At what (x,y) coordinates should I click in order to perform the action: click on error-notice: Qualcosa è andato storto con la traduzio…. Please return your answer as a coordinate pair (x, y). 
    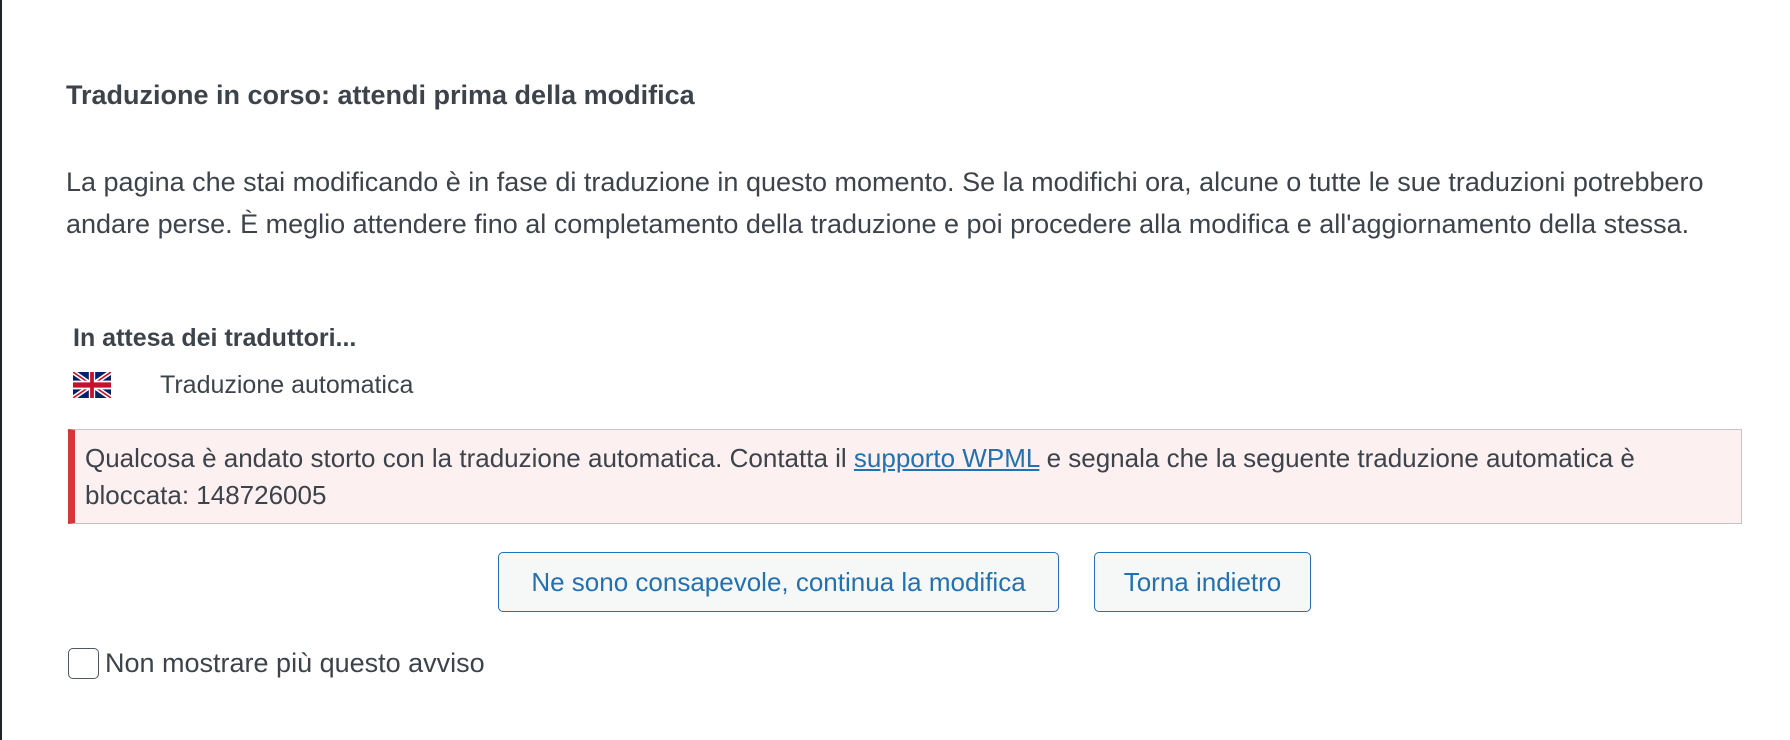
    Looking at the image, I should click on (905, 476).